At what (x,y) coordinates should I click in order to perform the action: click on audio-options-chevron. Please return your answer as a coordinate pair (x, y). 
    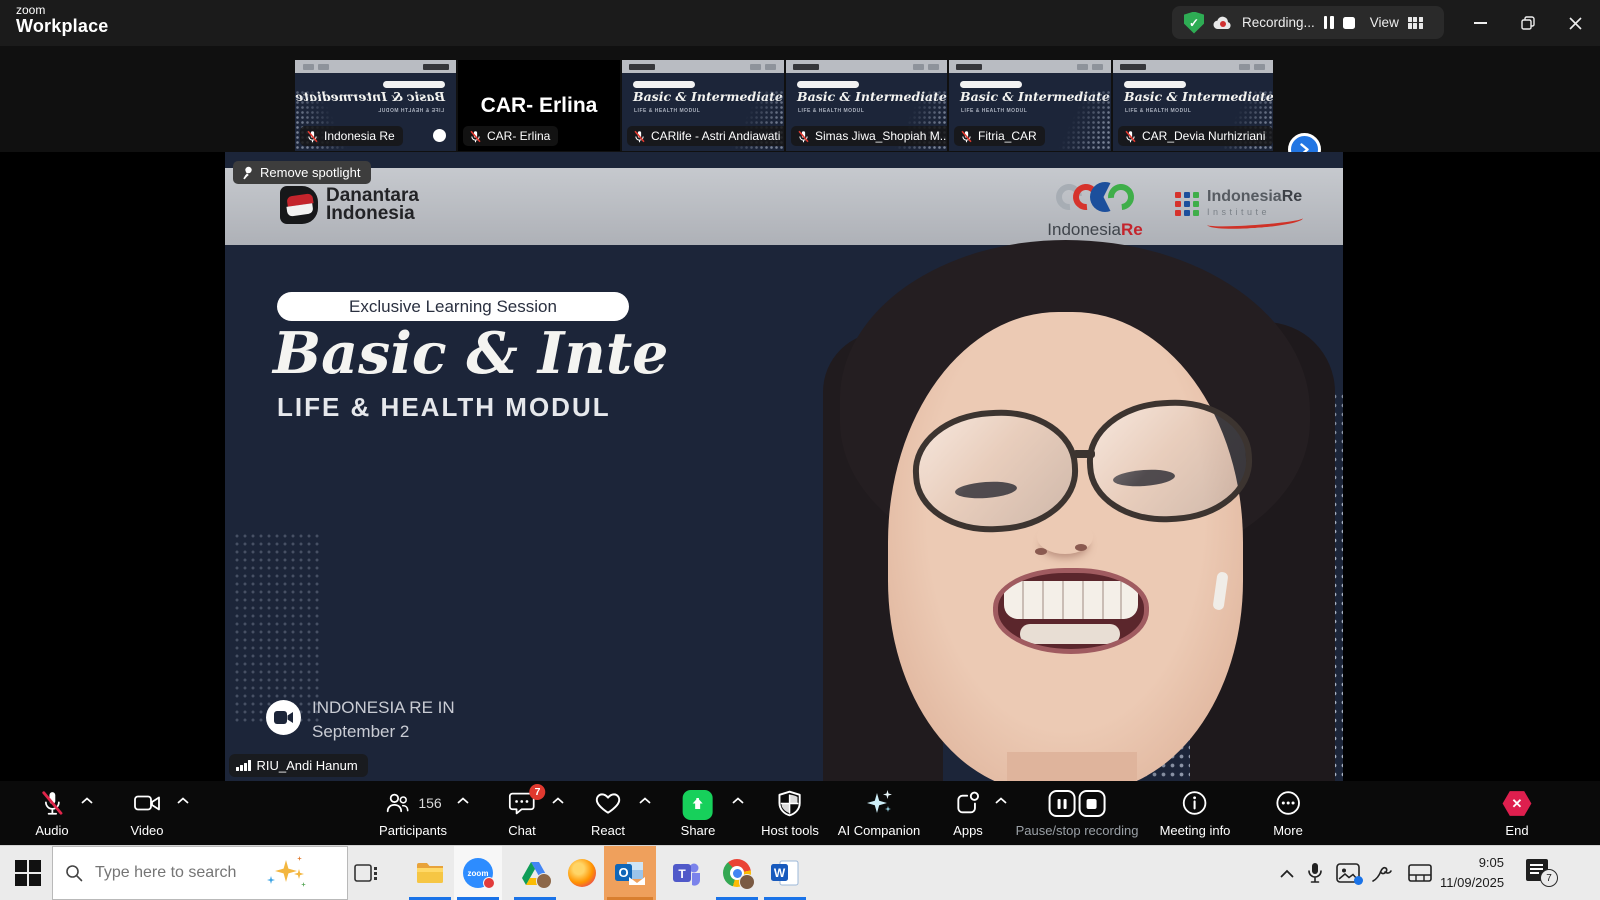
    Looking at the image, I should click on (87, 800).